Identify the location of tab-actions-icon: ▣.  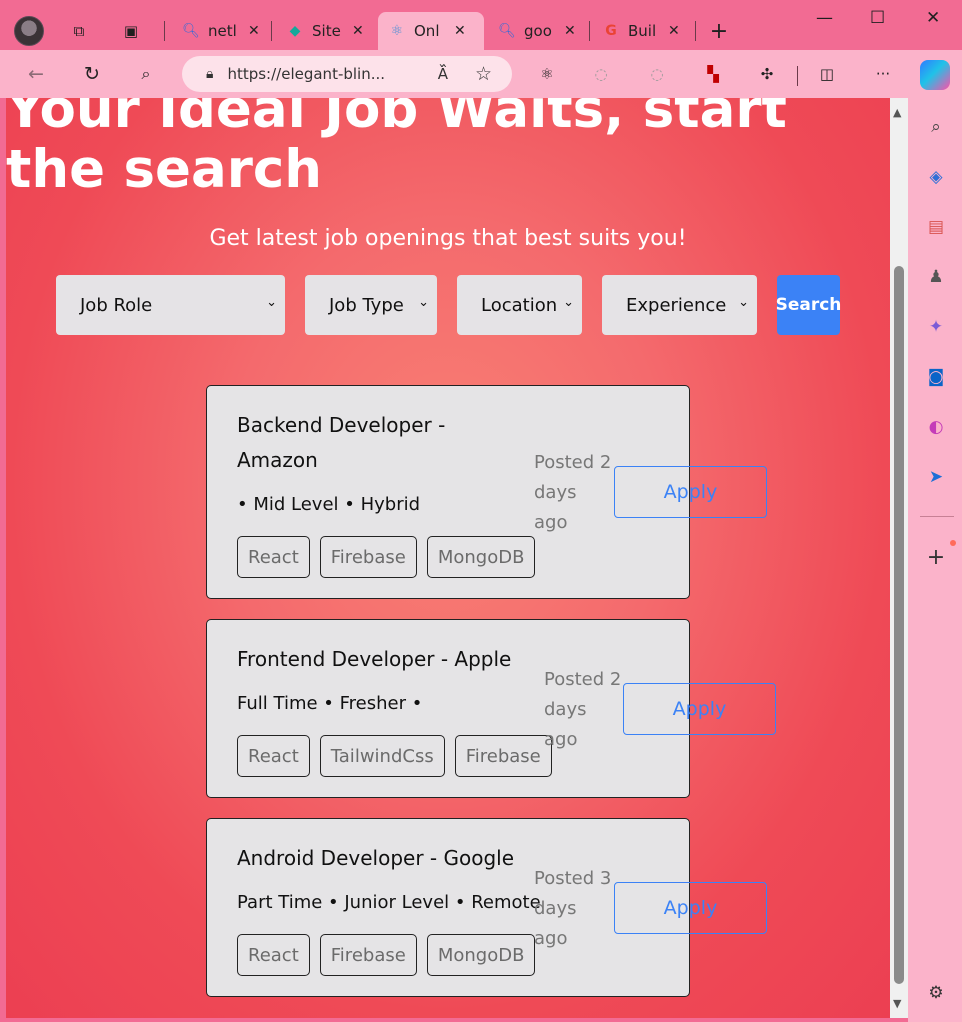
(131, 31).